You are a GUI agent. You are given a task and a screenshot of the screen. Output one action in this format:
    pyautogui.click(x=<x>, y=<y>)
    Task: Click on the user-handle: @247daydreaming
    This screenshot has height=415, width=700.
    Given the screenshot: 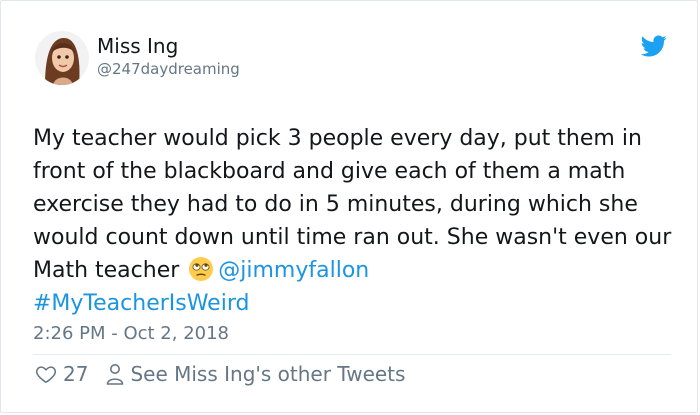 What is the action you would take?
    pyautogui.click(x=168, y=69)
    